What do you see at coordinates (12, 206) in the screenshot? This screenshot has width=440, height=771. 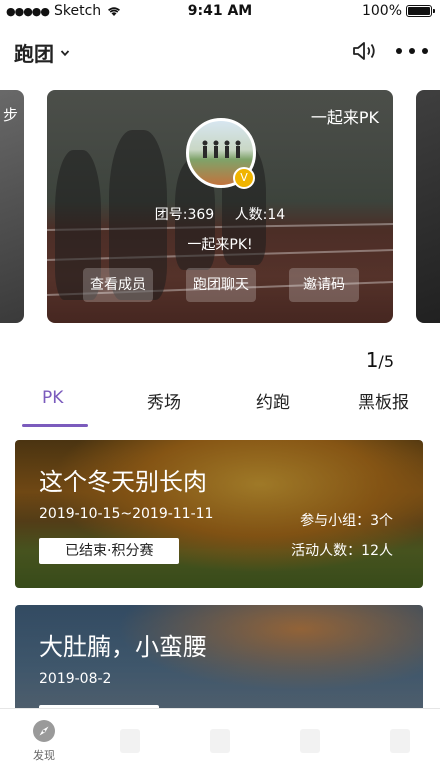 I see `prev-card: 步` at bounding box center [12, 206].